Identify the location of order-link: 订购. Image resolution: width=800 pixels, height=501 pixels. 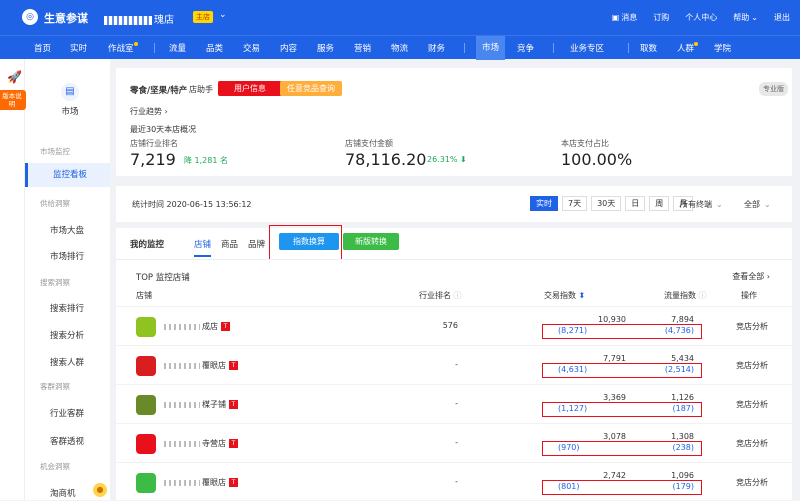
(661, 17).